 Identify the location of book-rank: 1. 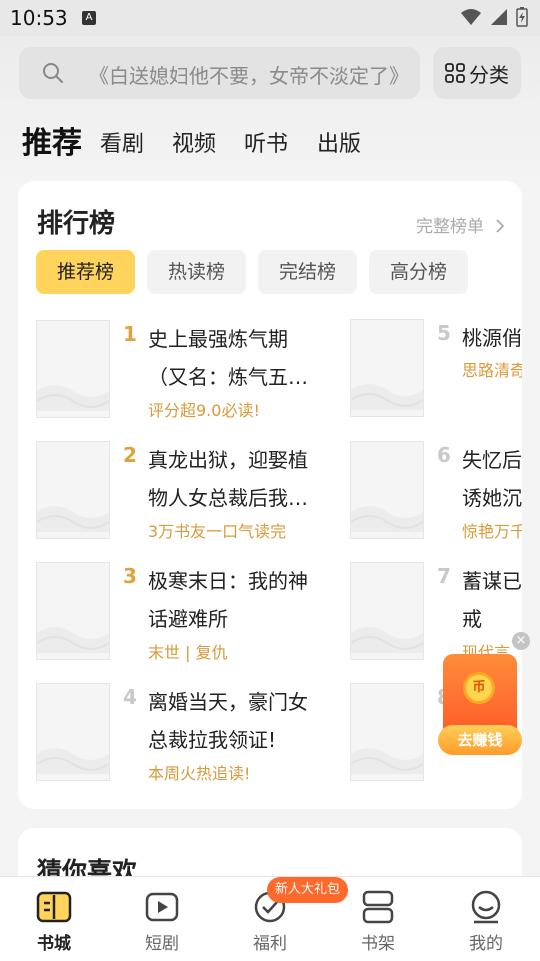
(130, 334).